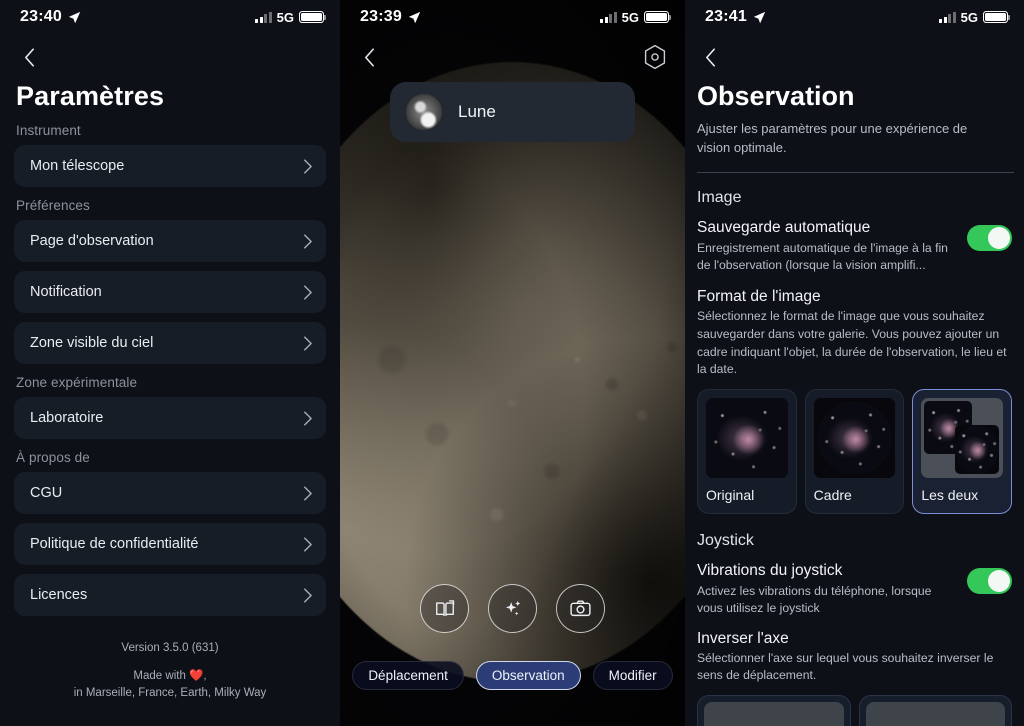 The width and height of the screenshot is (1024, 726). I want to click on format-card-label: Cadre, so click(832, 495).